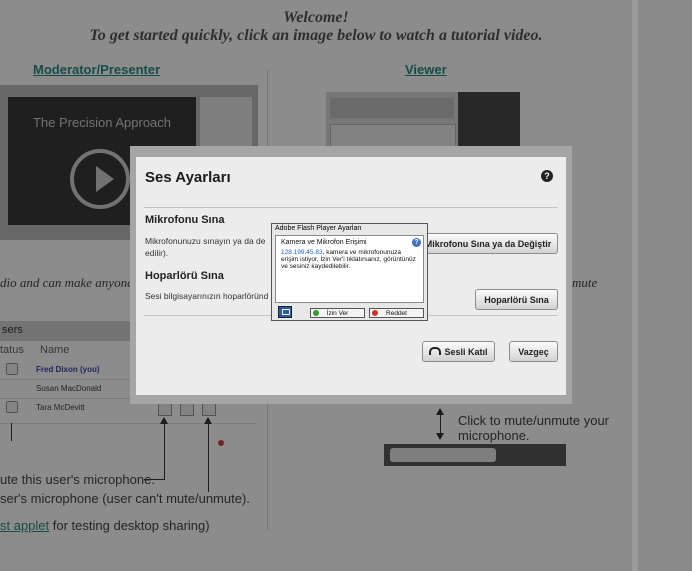 The image size is (692, 571). What do you see at coordinates (157, 253) in the screenshot?
I see `mic-section-text-line2: edilir).` at bounding box center [157, 253].